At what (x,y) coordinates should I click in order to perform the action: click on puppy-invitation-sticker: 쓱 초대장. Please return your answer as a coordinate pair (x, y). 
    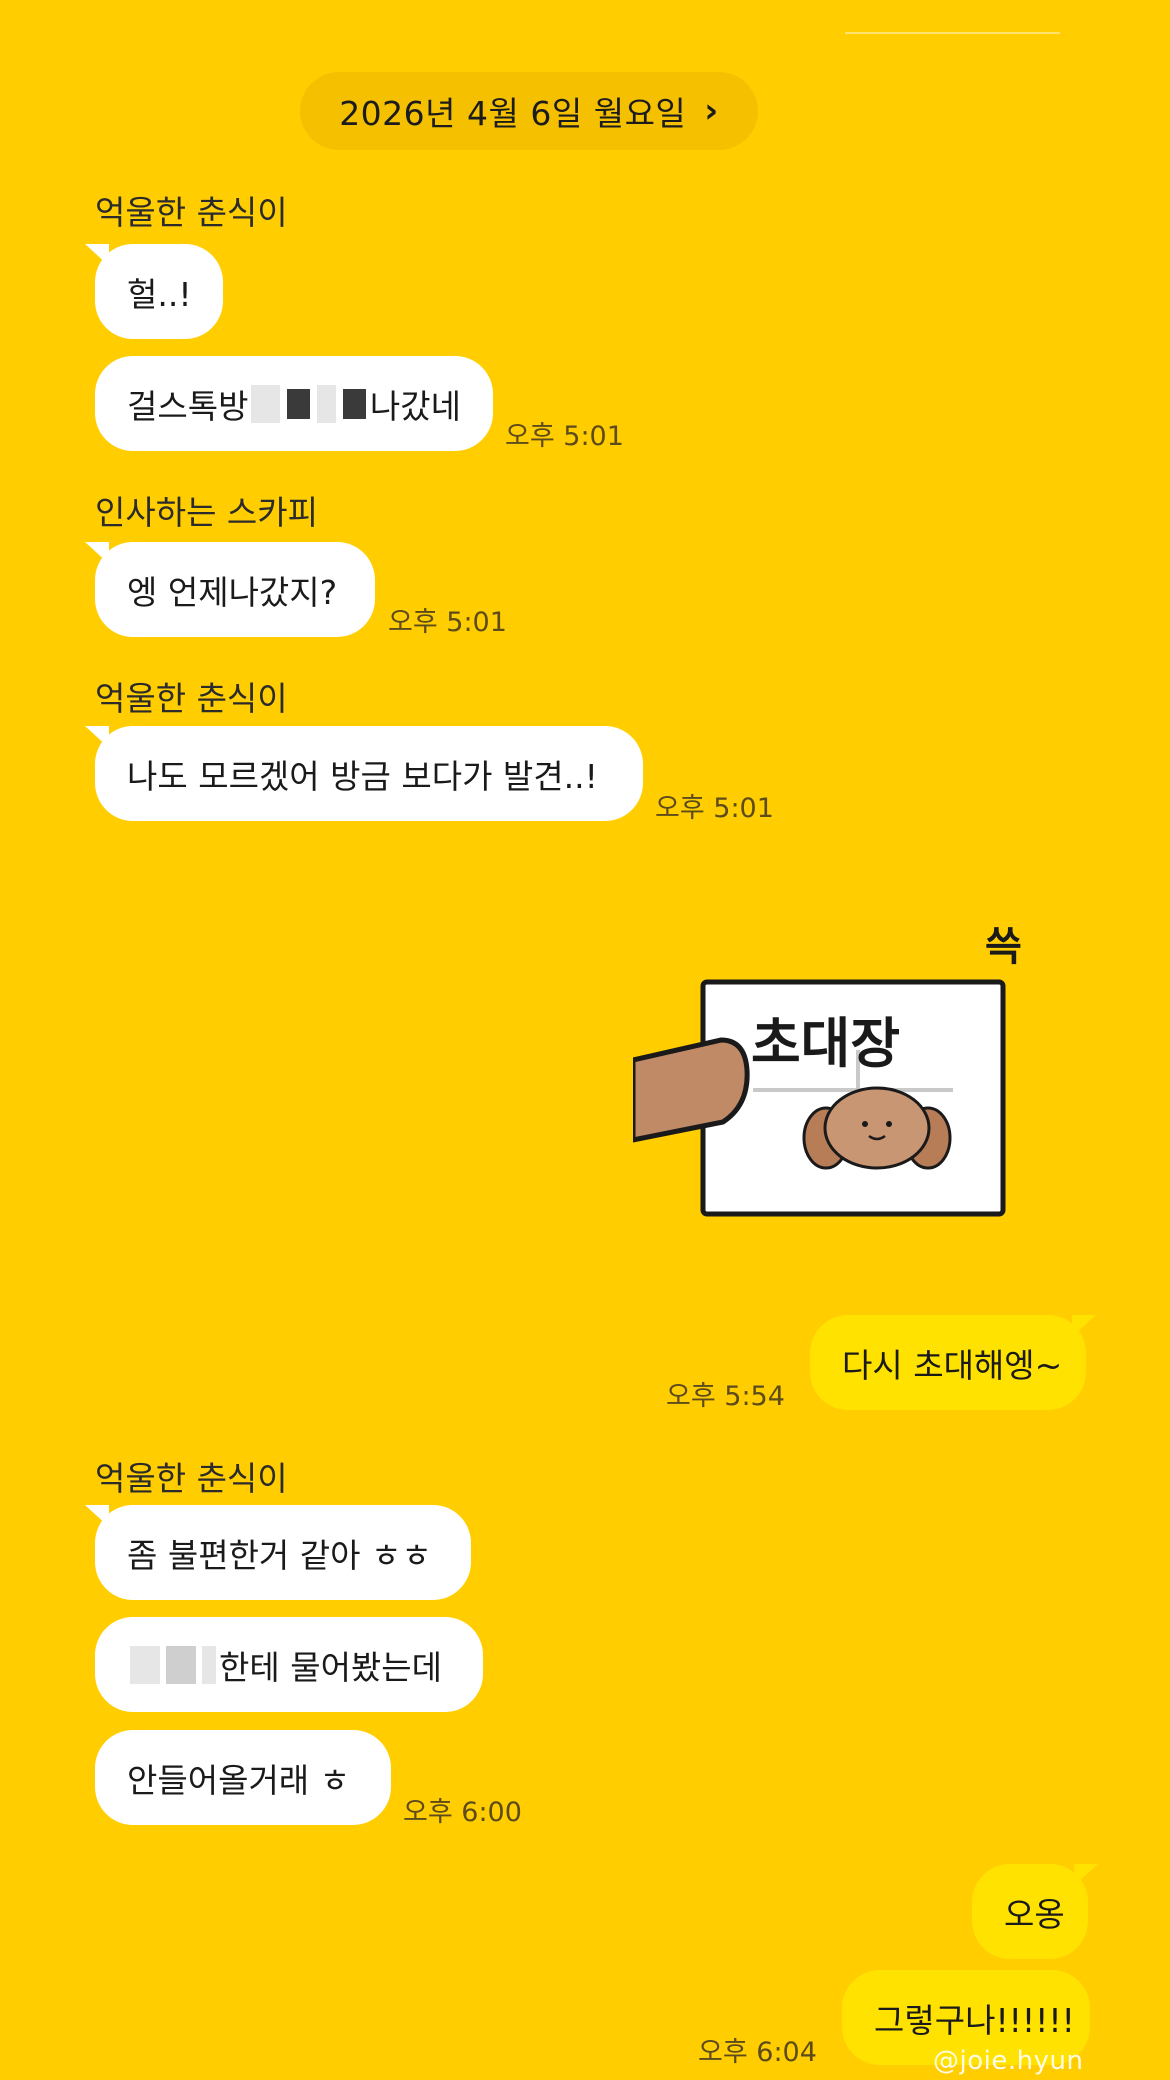
    Looking at the image, I should click on (854, 1060).